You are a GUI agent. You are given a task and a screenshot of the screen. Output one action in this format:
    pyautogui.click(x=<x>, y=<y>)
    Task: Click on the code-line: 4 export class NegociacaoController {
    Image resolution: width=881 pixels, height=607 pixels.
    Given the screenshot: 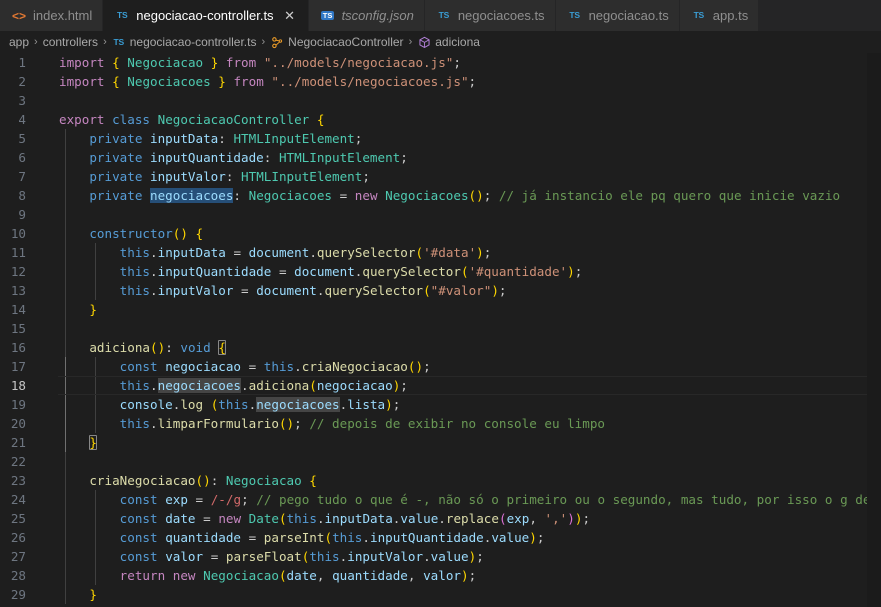 What is the action you would take?
    pyautogui.click(x=440, y=119)
    